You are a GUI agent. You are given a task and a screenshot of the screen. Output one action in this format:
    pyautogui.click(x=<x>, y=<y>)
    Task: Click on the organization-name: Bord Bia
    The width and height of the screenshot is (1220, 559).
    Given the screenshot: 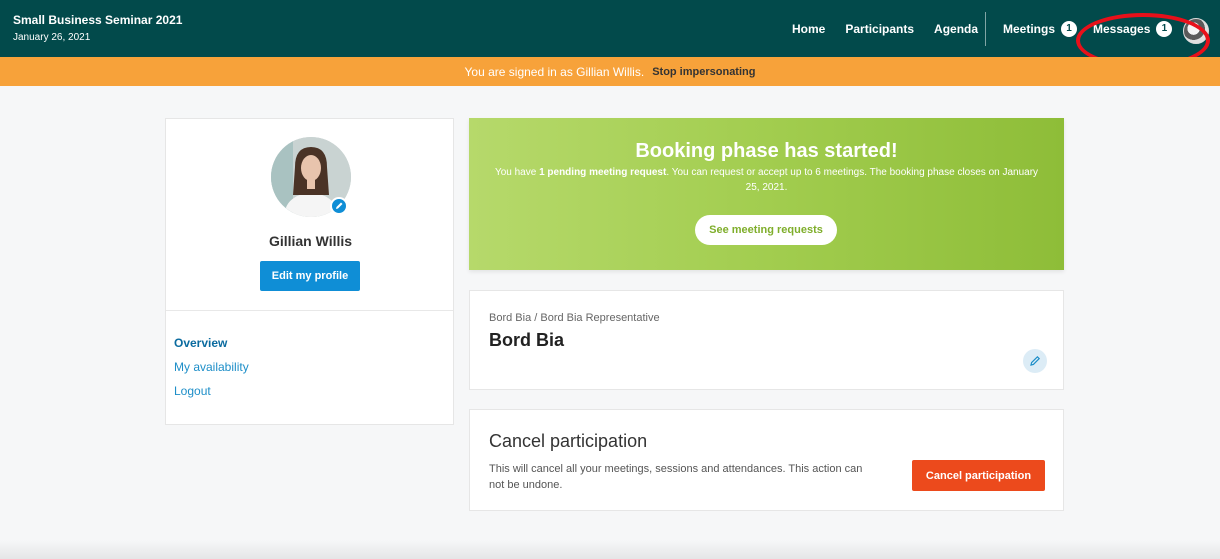 What is the action you would take?
    pyautogui.click(x=527, y=340)
    